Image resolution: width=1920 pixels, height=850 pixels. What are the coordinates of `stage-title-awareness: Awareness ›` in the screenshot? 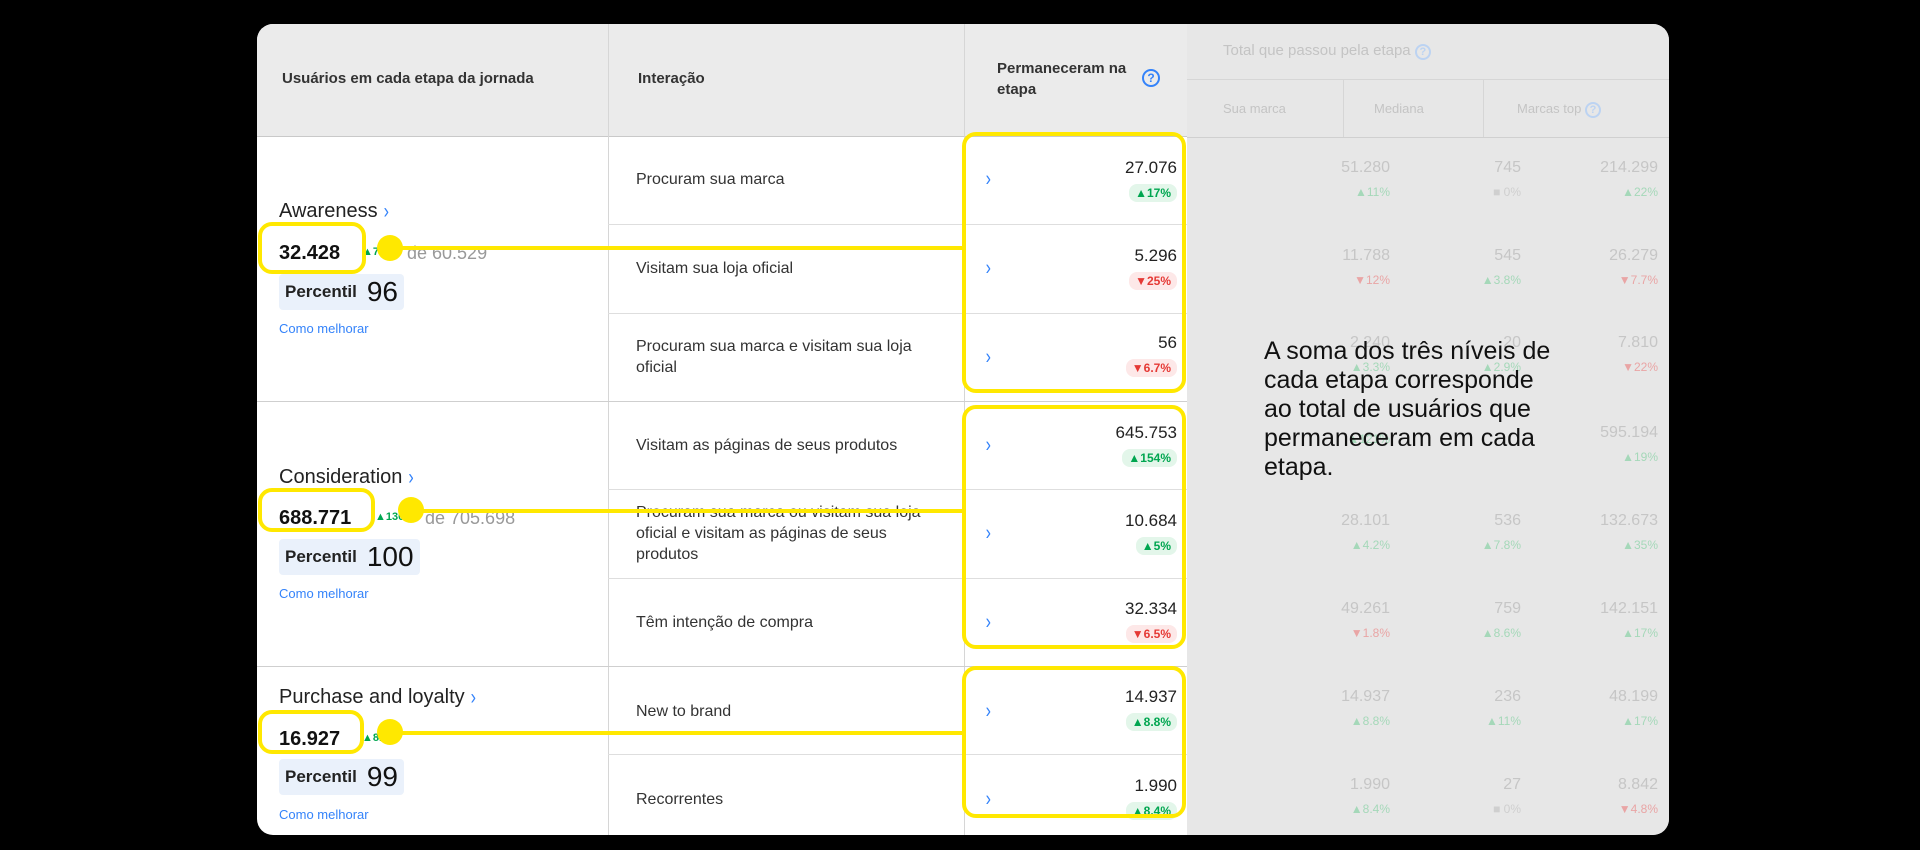 It's located at (334, 211).